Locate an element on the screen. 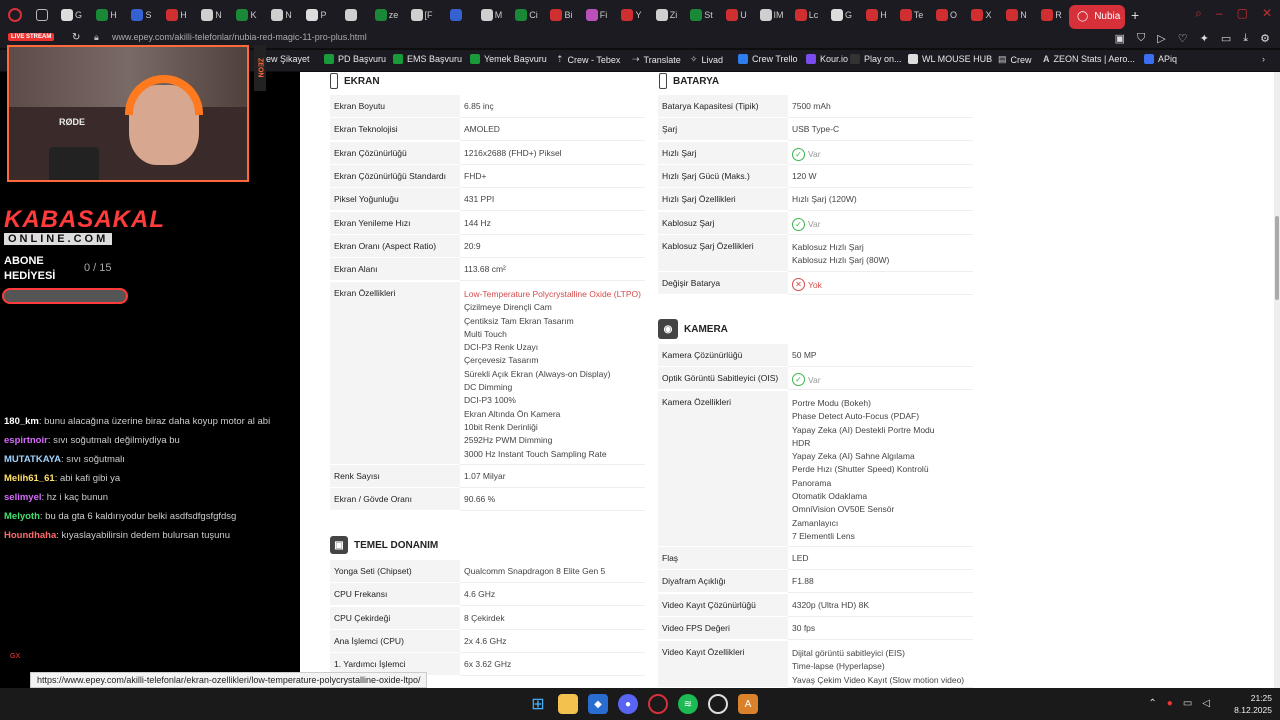  active-tab: ◯ Nubia is located at coordinates (1097, 16).